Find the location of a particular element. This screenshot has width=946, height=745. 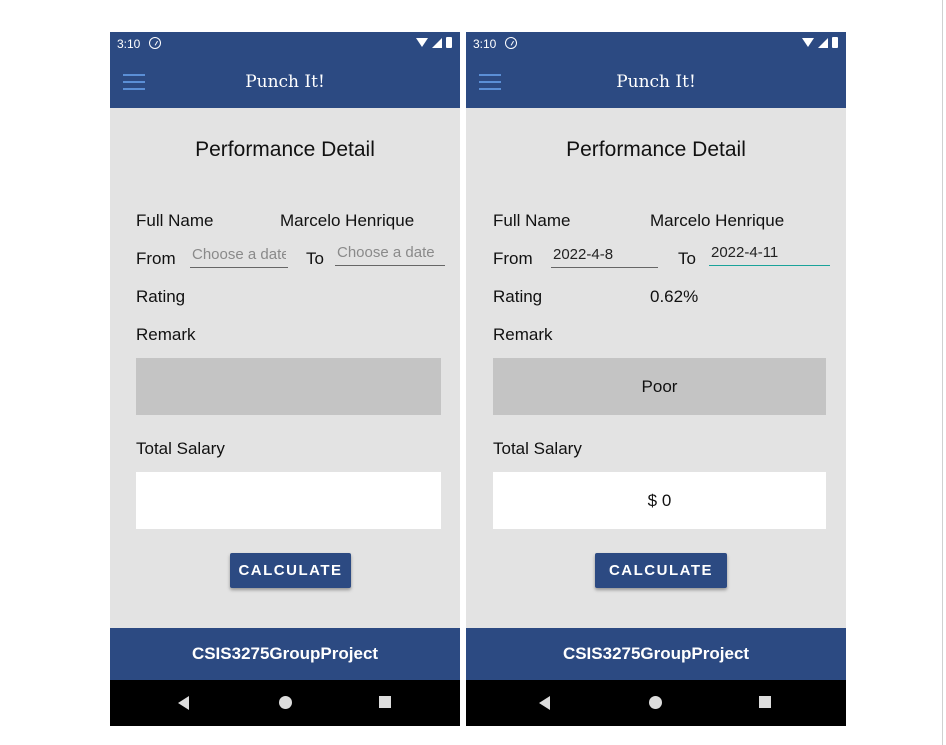

remark-value-box: Poor is located at coordinates (659, 386).